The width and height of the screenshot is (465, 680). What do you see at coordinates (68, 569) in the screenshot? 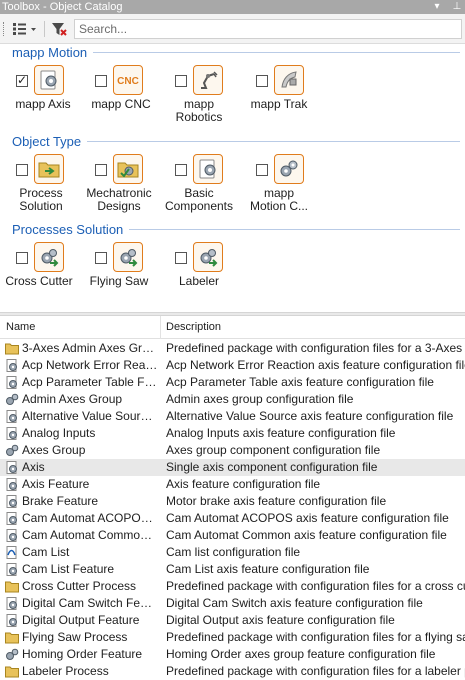
I see `row-name: Cam List Feature` at bounding box center [68, 569].